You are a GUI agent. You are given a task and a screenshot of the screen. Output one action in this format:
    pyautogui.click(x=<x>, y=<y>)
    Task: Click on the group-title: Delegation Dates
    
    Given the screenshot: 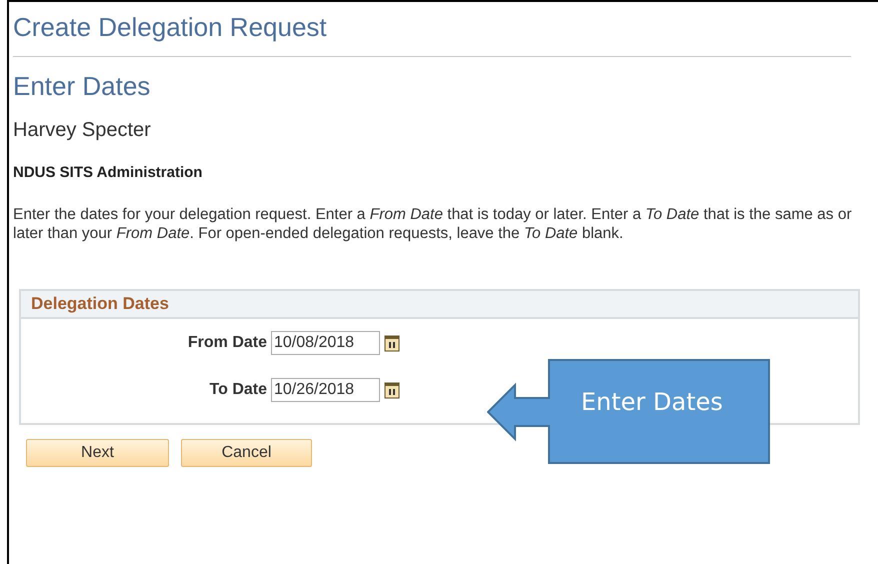 What is the action you would take?
    pyautogui.click(x=439, y=305)
    